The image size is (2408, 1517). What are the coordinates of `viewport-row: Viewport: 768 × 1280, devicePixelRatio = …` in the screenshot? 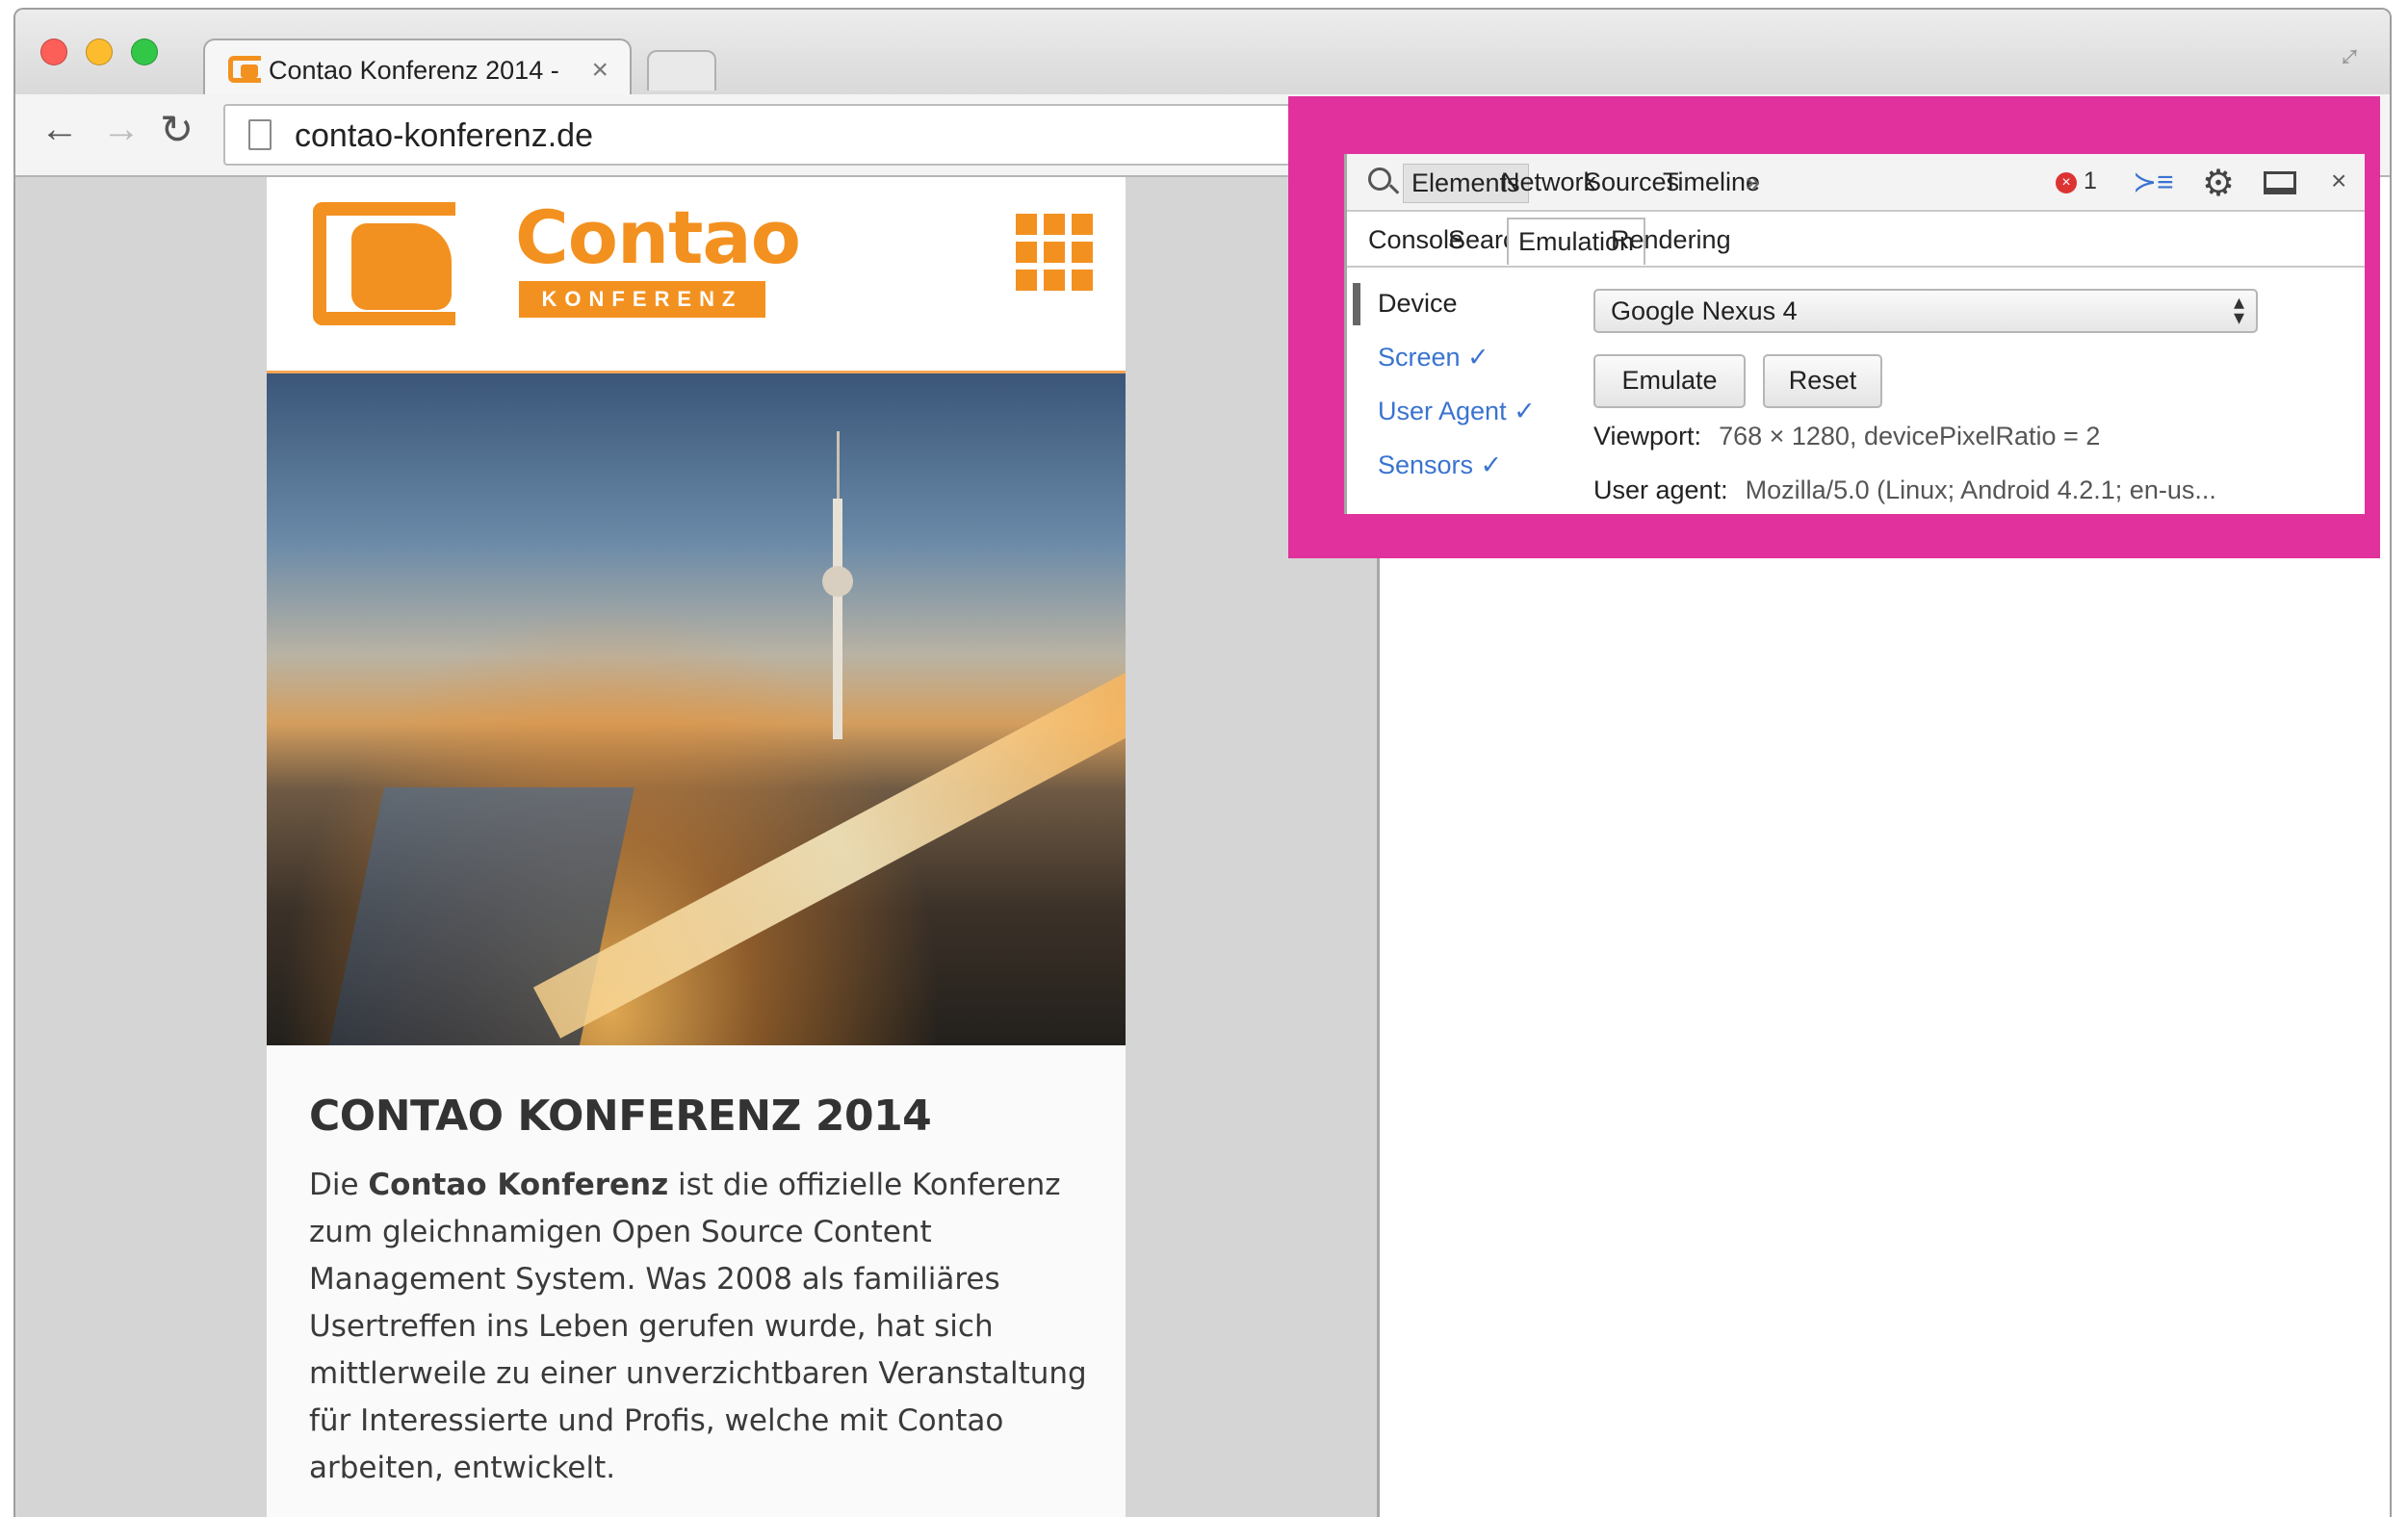 It's located at (1846, 436).